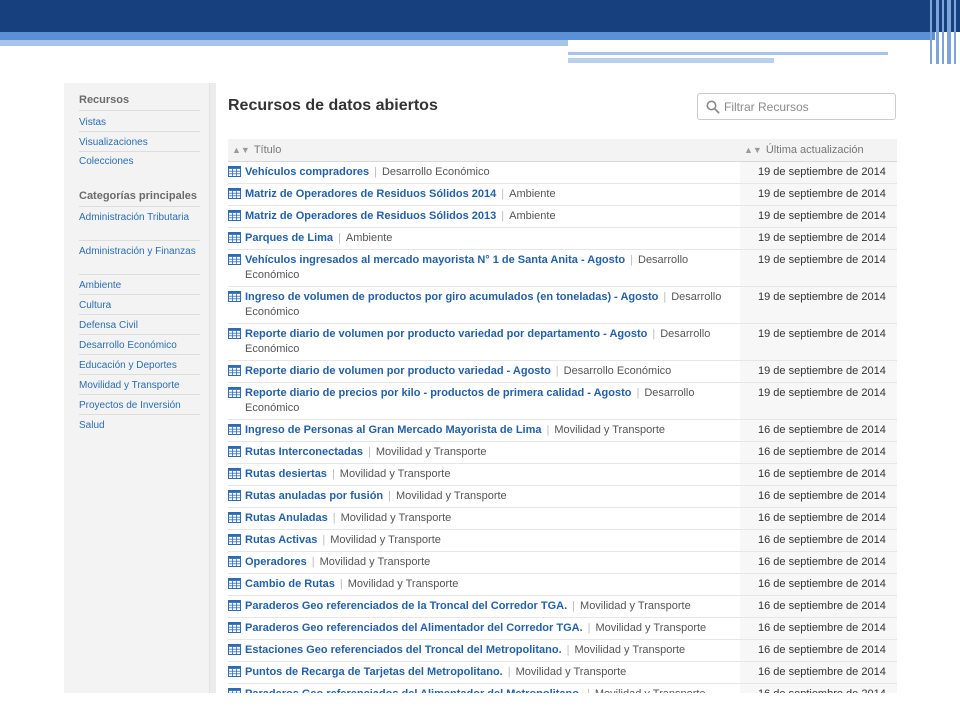  I want to click on resource-link: Rutas desiertas, so click(286, 474).